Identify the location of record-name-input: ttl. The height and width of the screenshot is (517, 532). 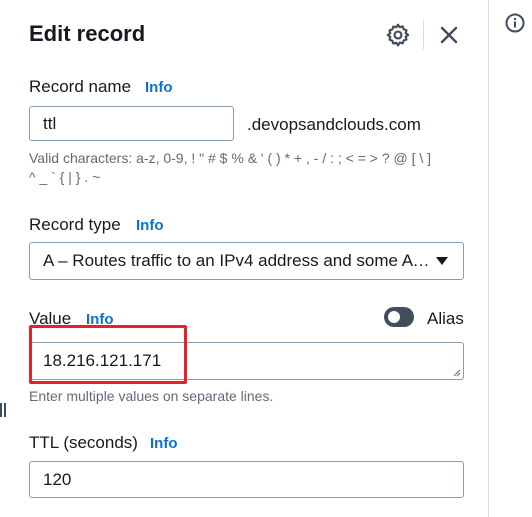
(131, 123).